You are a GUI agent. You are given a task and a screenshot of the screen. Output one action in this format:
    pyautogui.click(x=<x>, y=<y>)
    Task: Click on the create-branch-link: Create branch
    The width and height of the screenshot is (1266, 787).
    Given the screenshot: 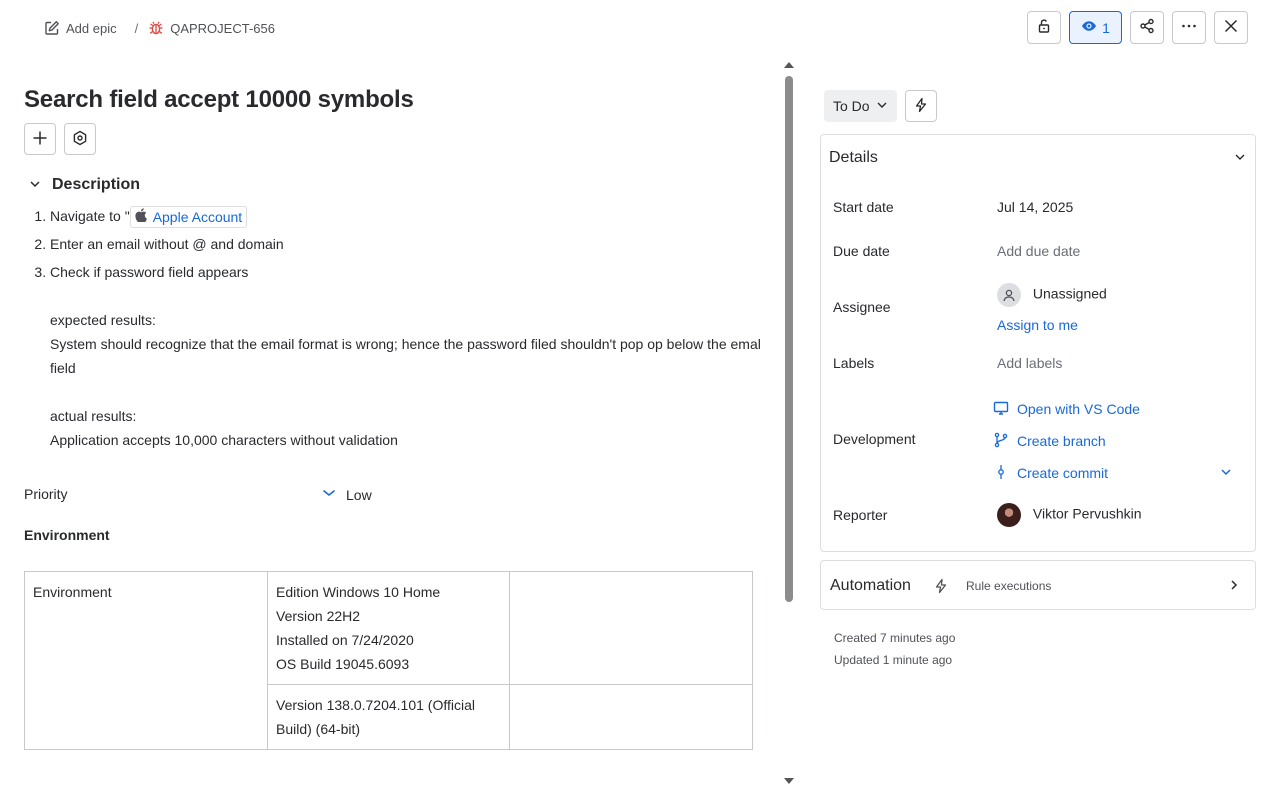 What is the action you would take?
    pyautogui.click(x=1049, y=441)
    